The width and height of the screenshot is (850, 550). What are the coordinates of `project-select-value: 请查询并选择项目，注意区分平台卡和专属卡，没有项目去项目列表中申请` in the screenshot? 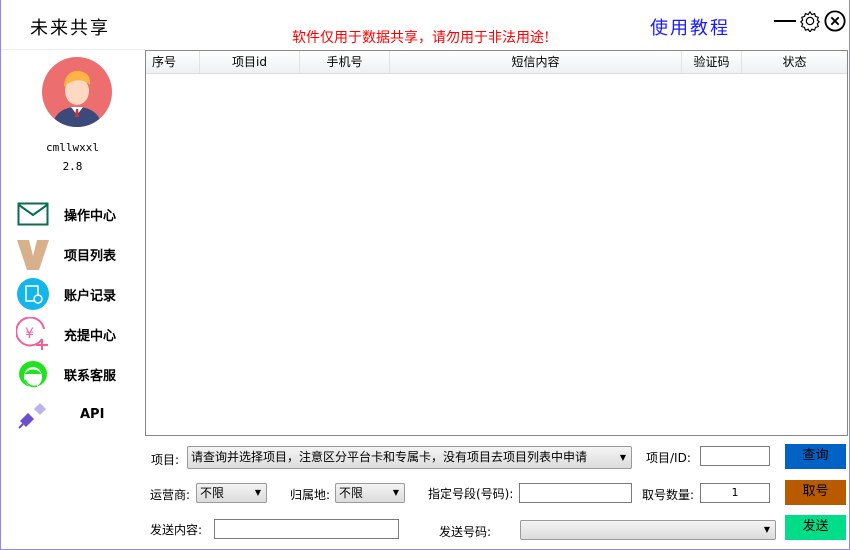 It's located at (389, 457).